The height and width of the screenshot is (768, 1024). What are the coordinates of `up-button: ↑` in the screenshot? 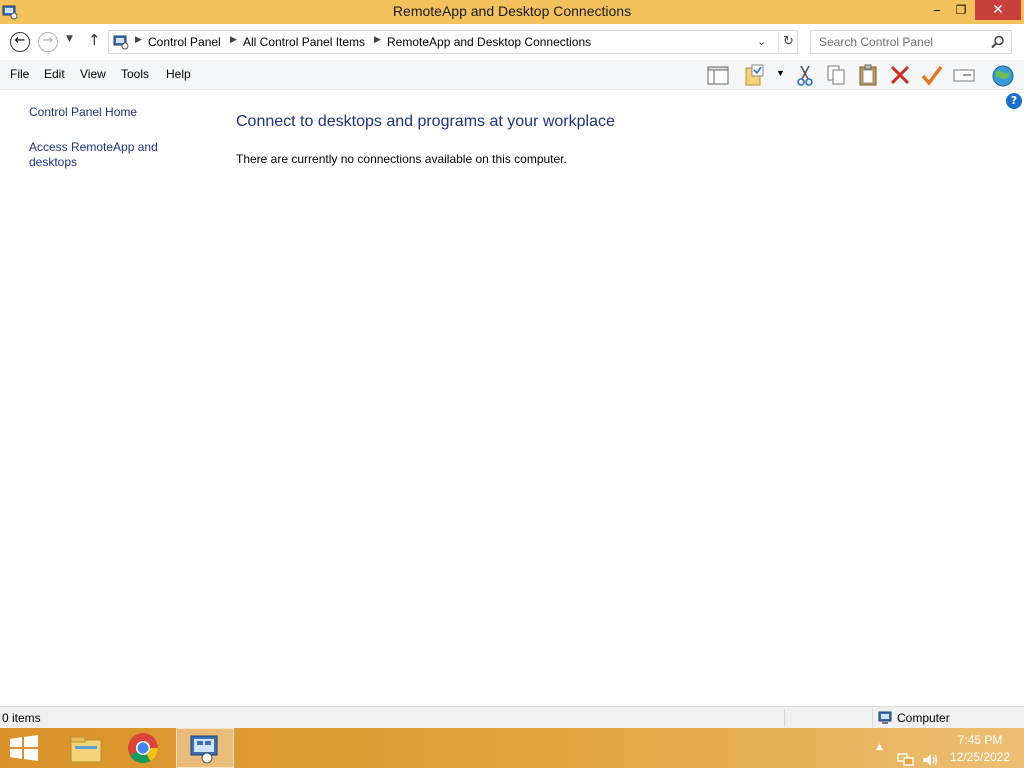 It's located at (94, 40).